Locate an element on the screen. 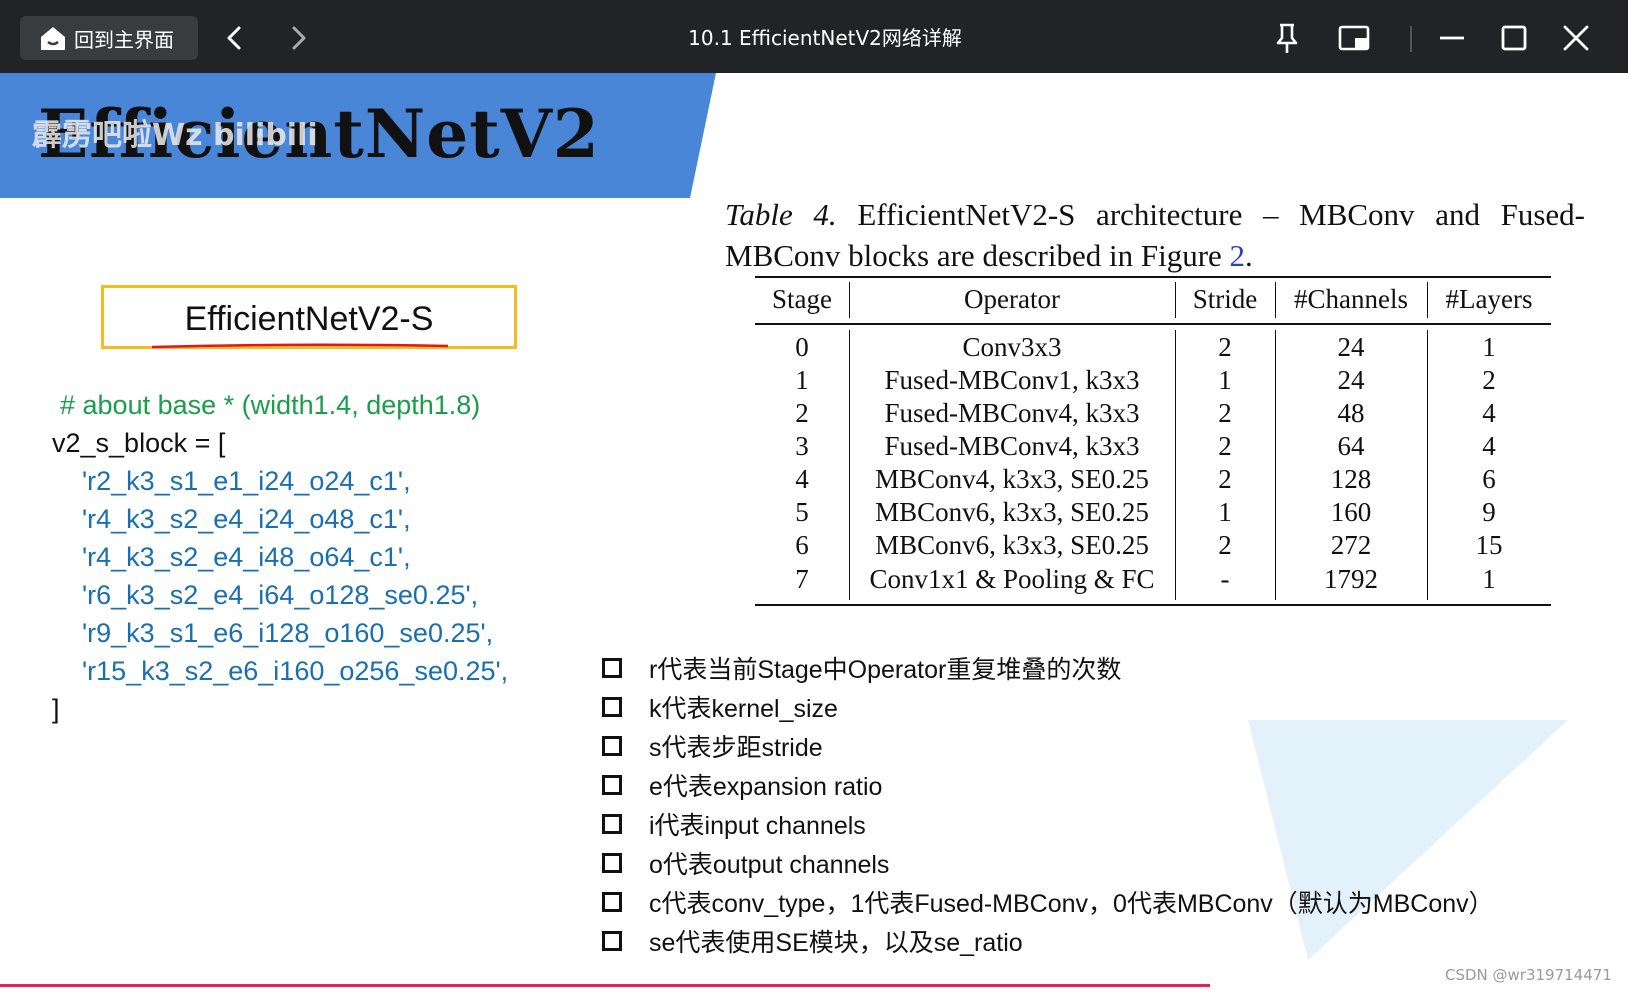 The width and height of the screenshot is (1628, 992). table-cell: - is located at coordinates (1225, 579).